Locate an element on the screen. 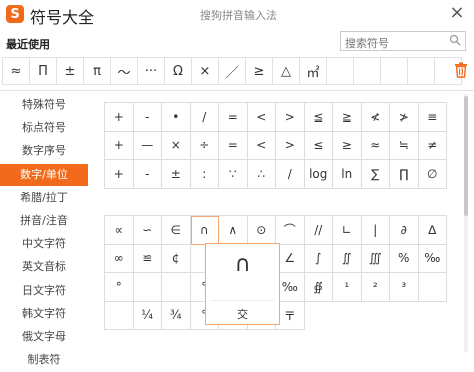 Image resolution: width=474 pixels, height=372 pixels. symbol-cell: ∂ is located at coordinates (404, 230).